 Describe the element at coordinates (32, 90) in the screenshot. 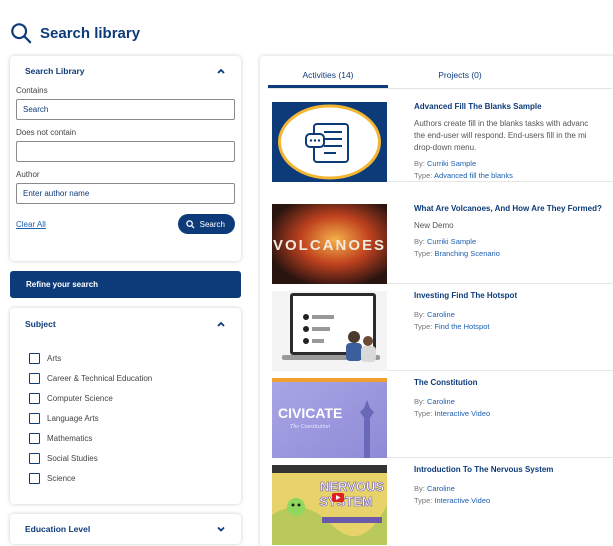

I see `contains-label: Contains` at that location.